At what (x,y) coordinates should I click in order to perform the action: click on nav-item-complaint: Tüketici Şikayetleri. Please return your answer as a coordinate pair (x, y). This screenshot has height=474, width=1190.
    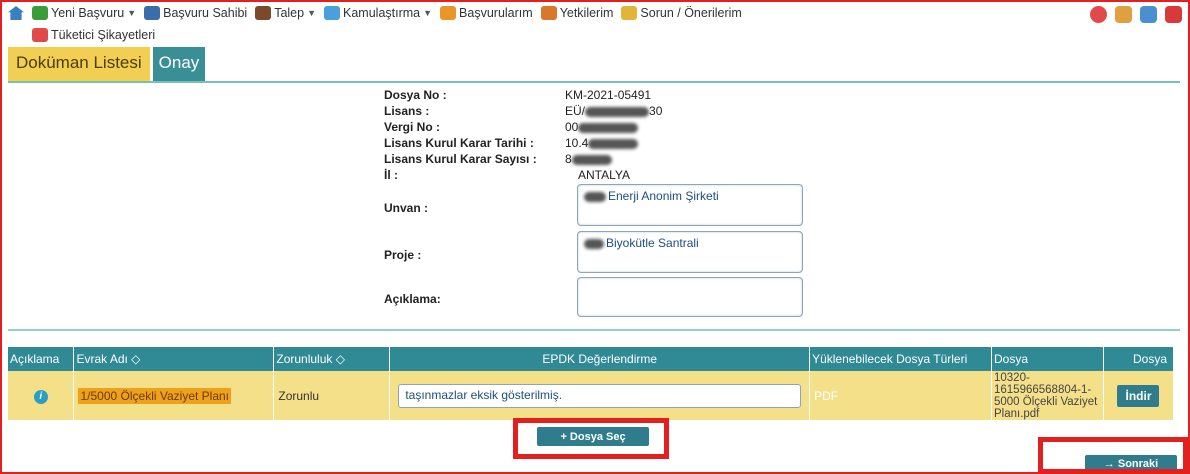
    Looking at the image, I should click on (93, 35).